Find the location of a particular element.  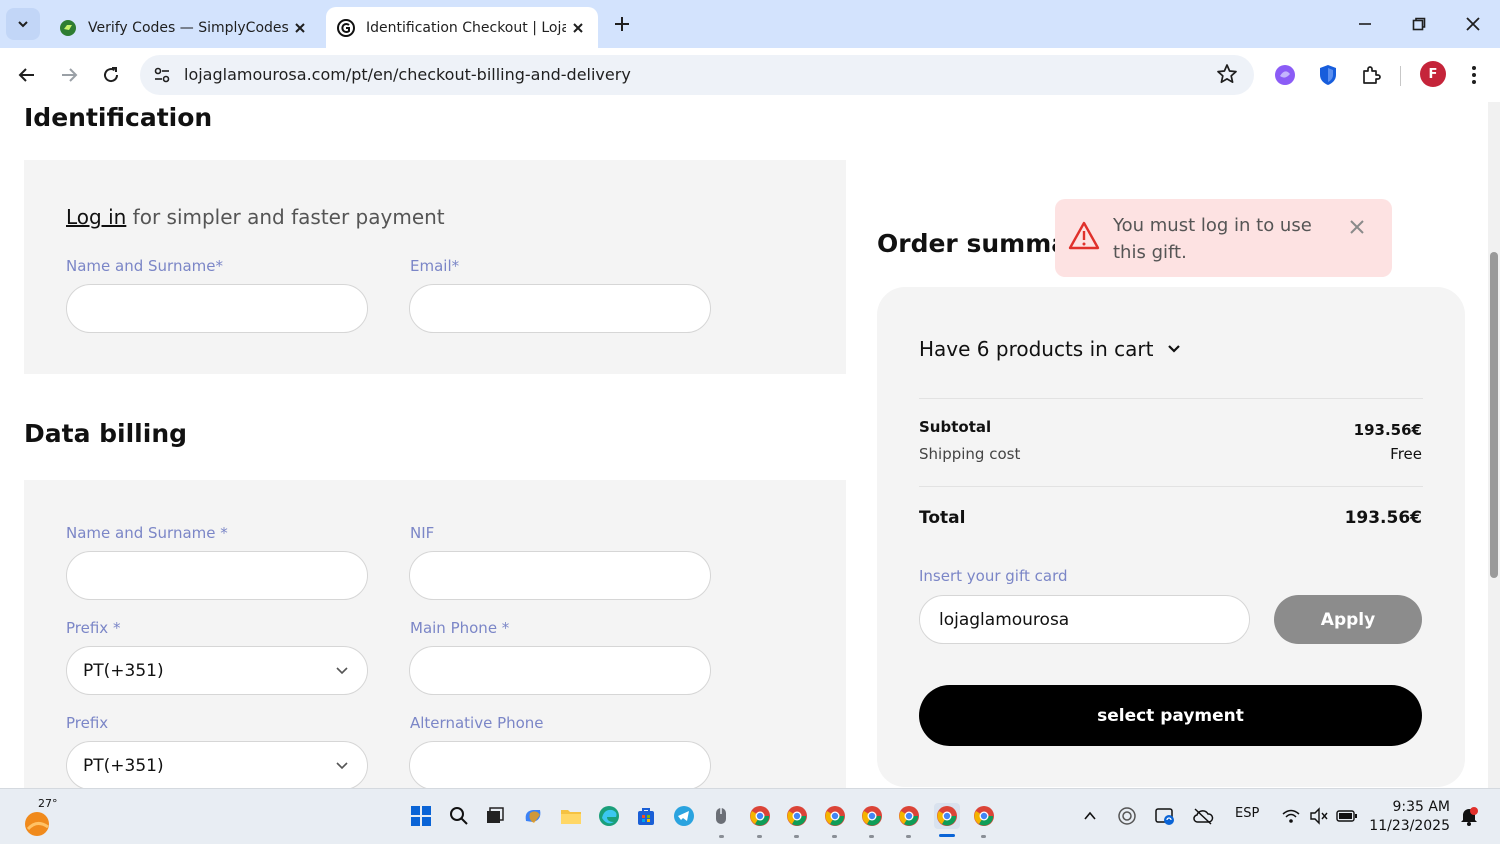

mouse-app-button is located at coordinates (721, 816).